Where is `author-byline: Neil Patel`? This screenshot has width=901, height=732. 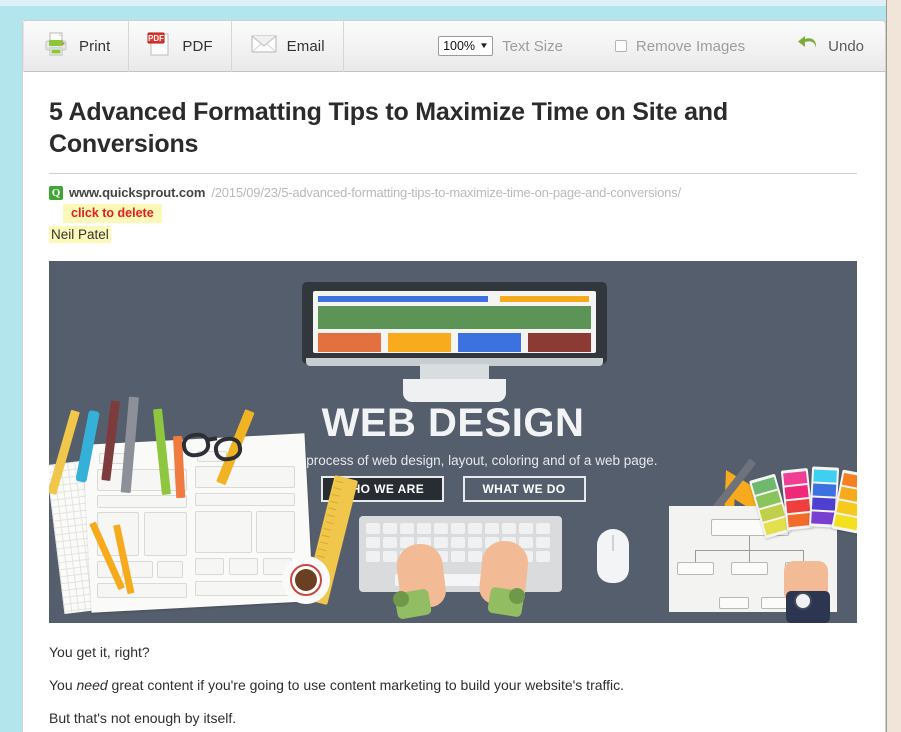 author-byline: Neil Patel is located at coordinates (80, 234).